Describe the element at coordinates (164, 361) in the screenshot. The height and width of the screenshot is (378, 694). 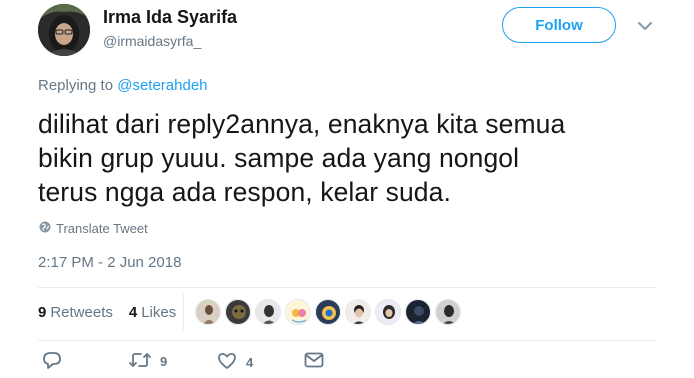
I see `retweet-count: 9` at that location.